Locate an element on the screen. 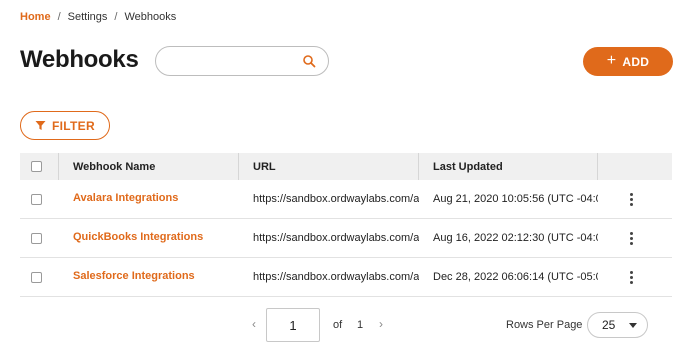 This screenshot has width=688, height=346. search-input is located at coordinates (233, 61).